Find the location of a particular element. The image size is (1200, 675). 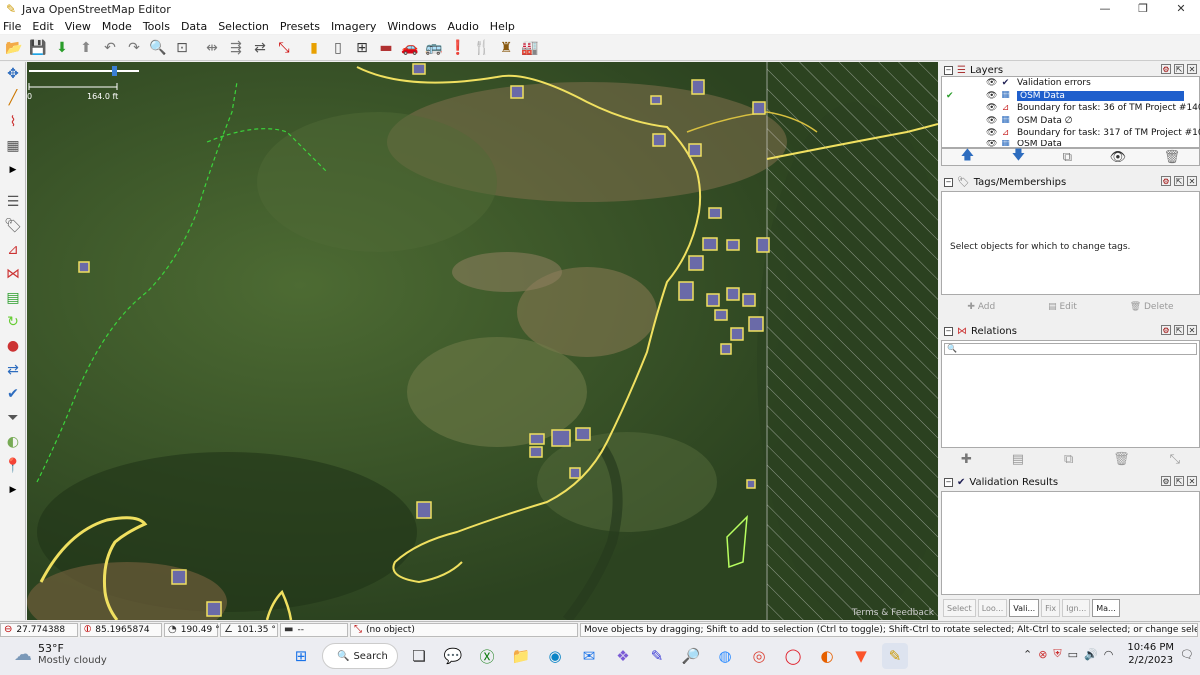

layer-row: 👁 ✔ Validation errors is located at coordinates (1070, 83).